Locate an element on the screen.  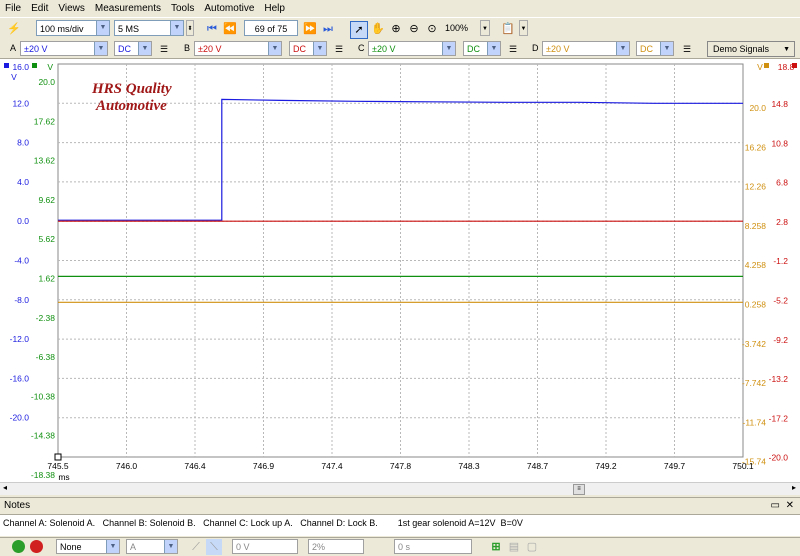
axis-c-unit: V is located at coordinates (50, 67).